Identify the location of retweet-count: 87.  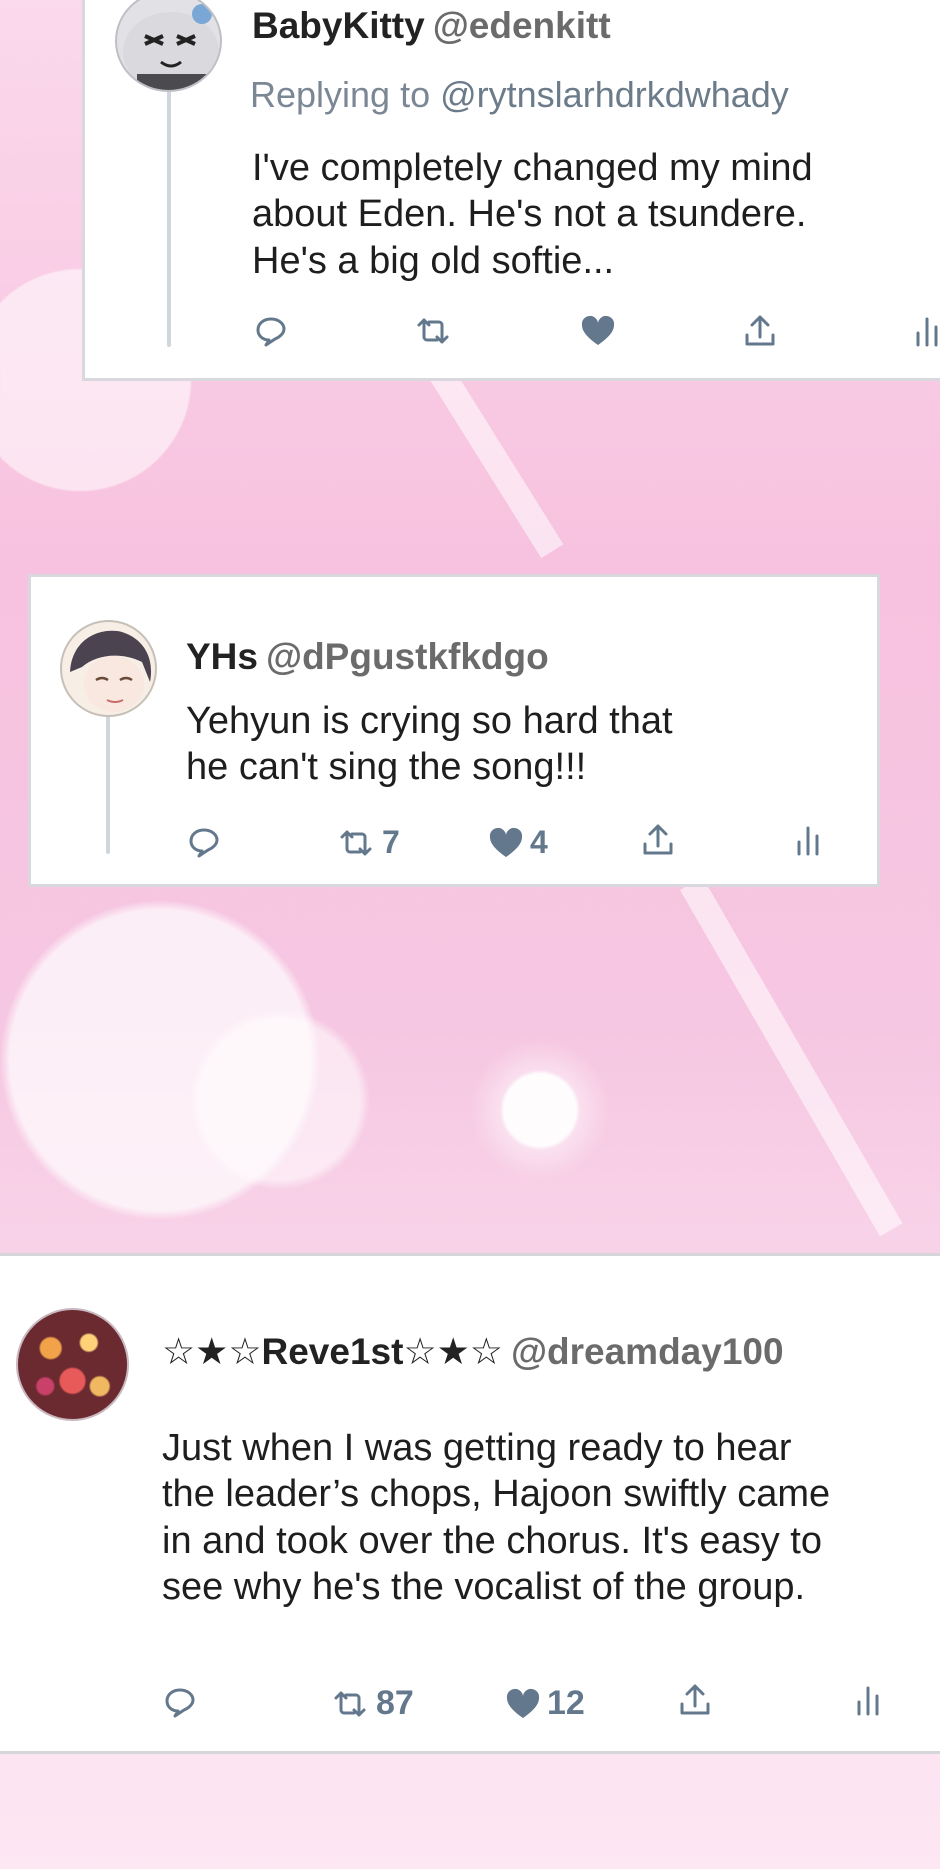
(395, 1703).